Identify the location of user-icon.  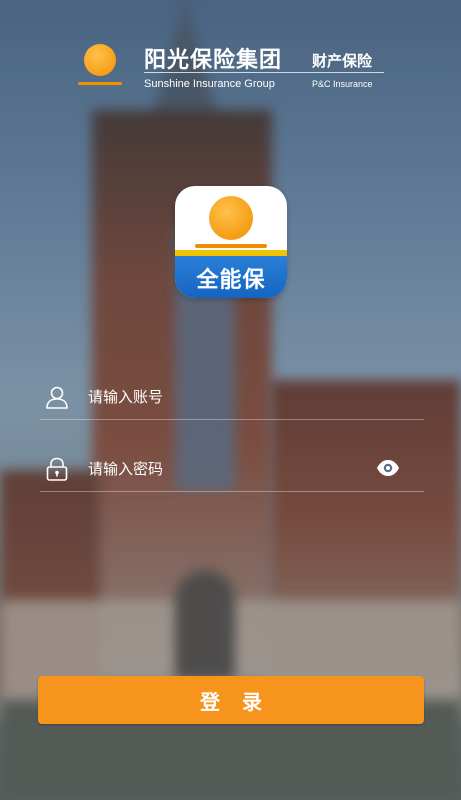
(57, 397).